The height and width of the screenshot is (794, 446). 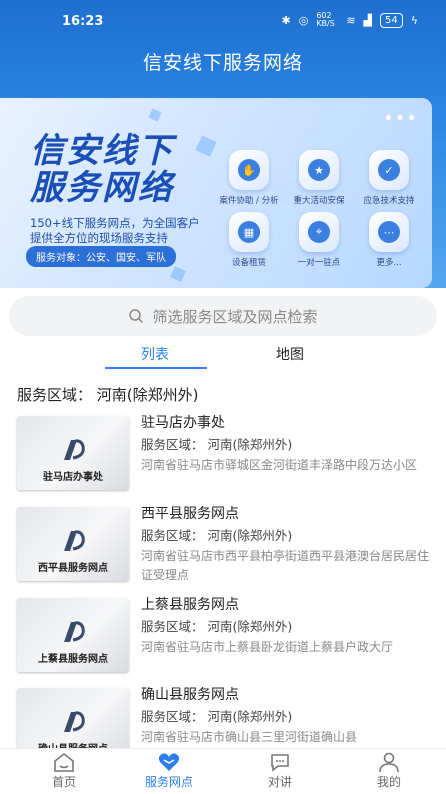 What do you see at coordinates (99, 238) in the screenshot?
I see `banner-subtitle-line2: 提供全方位的现场服务支持` at bounding box center [99, 238].